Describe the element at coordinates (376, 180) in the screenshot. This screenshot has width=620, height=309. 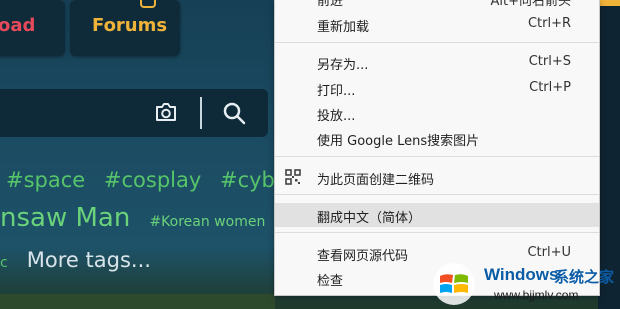
I see `menu-item-label: 为此页面创建二维码` at that location.